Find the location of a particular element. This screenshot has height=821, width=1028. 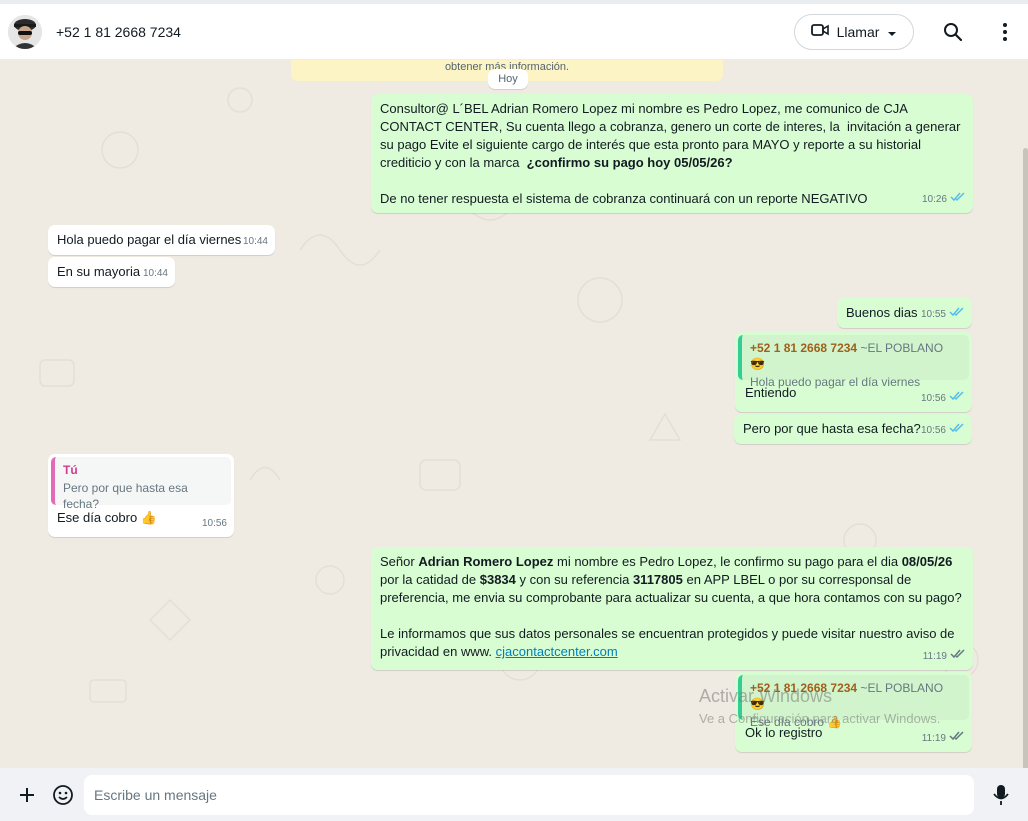

message-bubble-incoming: Hola puedo pagar el día viernes 10:44 is located at coordinates (161, 240).